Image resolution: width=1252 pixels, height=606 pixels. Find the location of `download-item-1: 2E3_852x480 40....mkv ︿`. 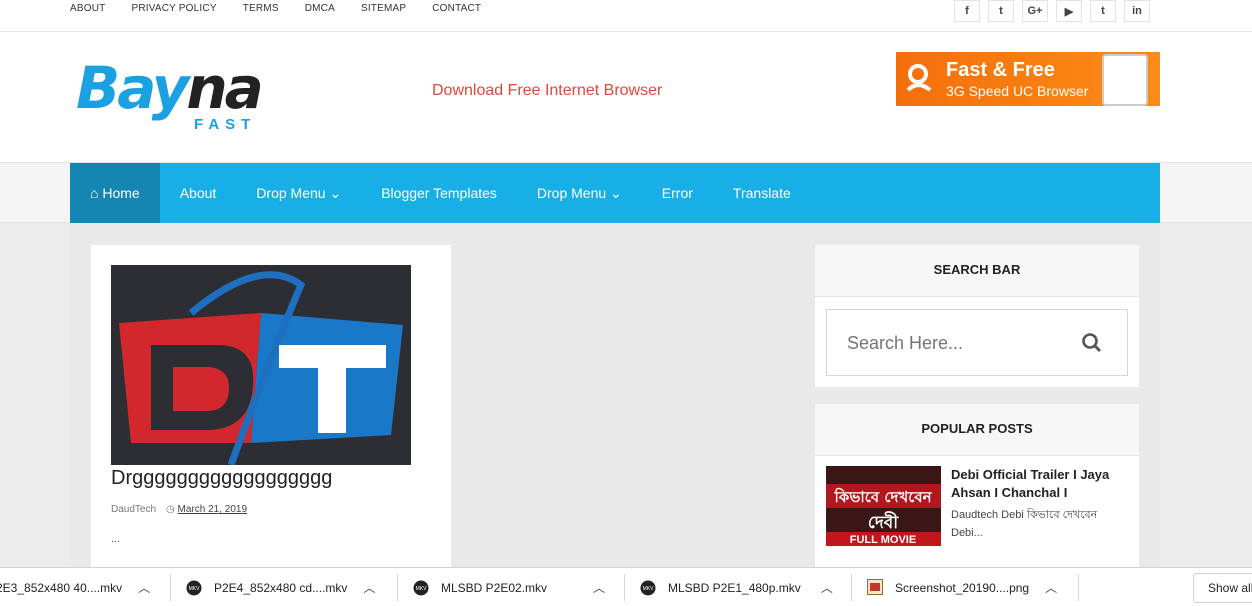

download-item-1: 2E3_852x480 40....mkv ︿ is located at coordinates (75, 587).